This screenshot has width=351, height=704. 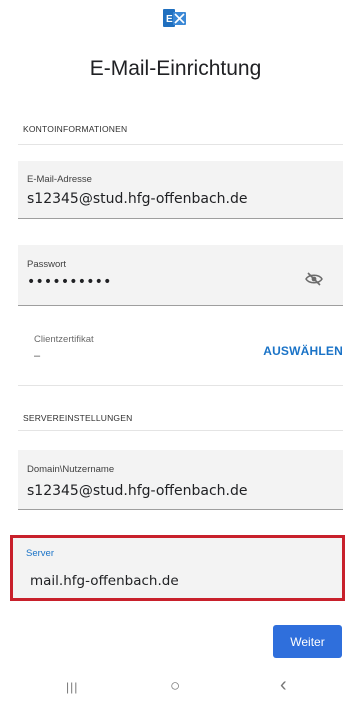 What do you see at coordinates (307, 641) in the screenshot?
I see `next-button: Weiter` at bounding box center [307, 641].